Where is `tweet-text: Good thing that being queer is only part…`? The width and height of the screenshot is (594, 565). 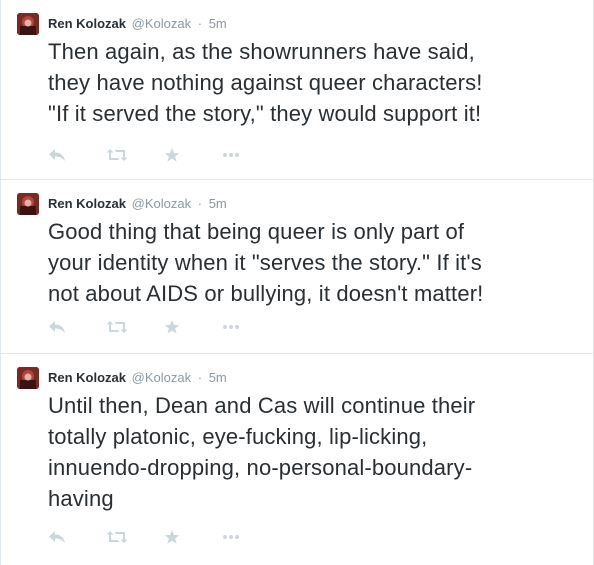 tweet-text: Good thing that being queer is only part… is located at coordinates (266, 262).